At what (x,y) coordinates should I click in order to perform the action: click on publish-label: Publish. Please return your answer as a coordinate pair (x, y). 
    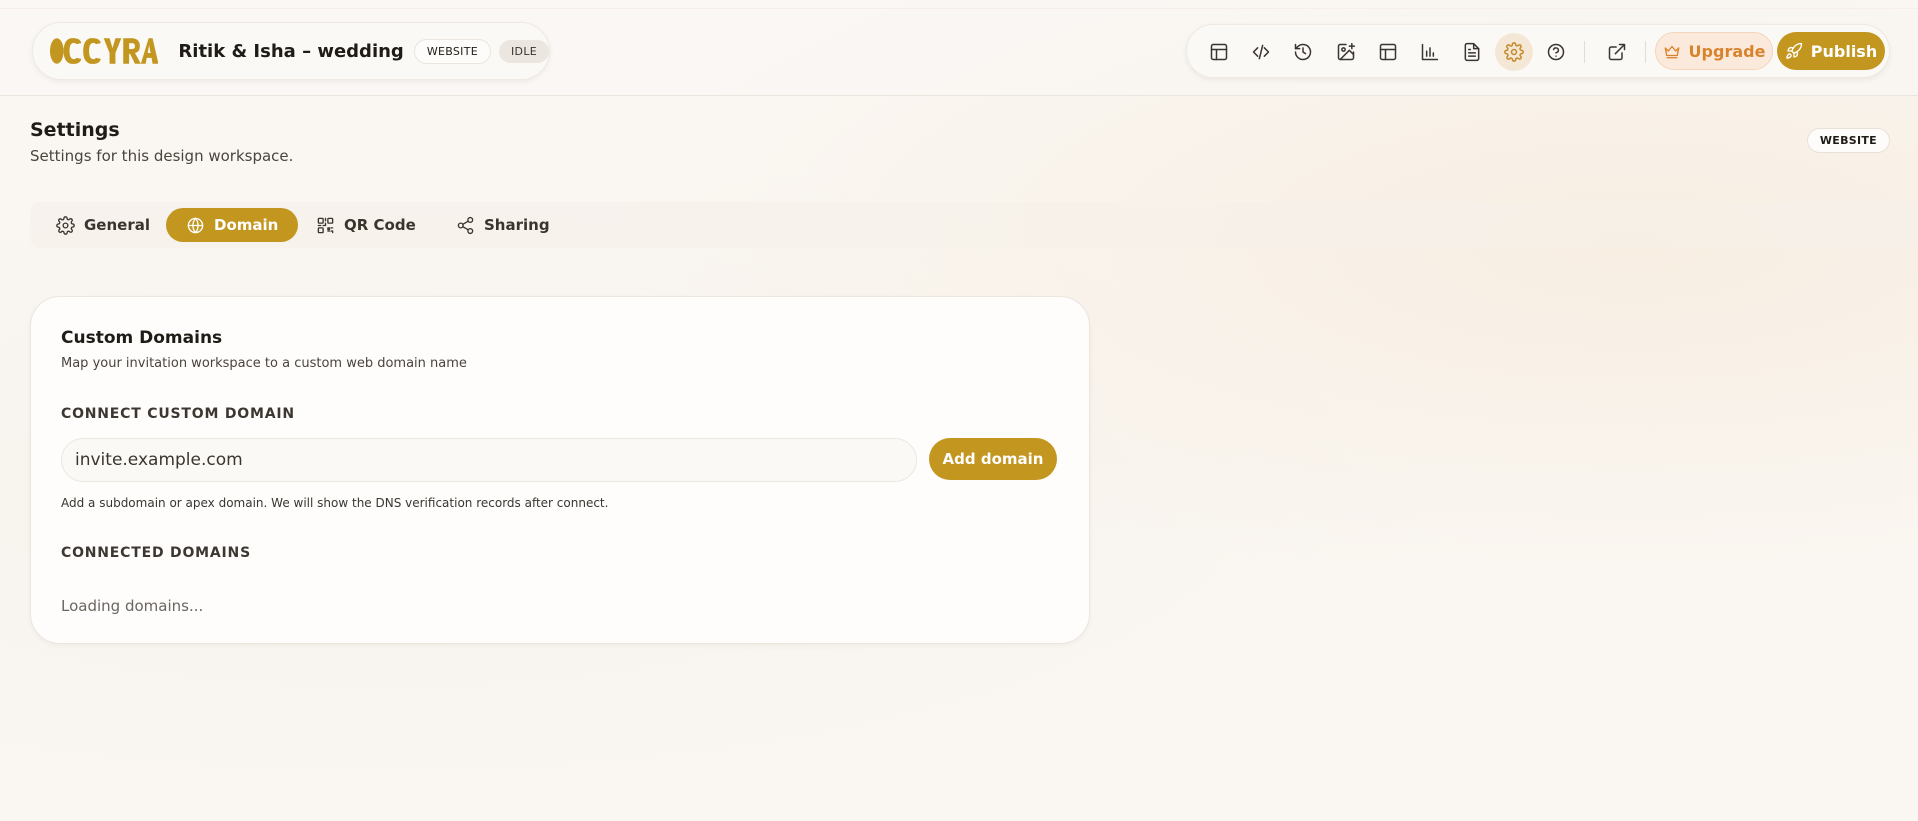
    Looking at the image, I should click on (1844, 51).